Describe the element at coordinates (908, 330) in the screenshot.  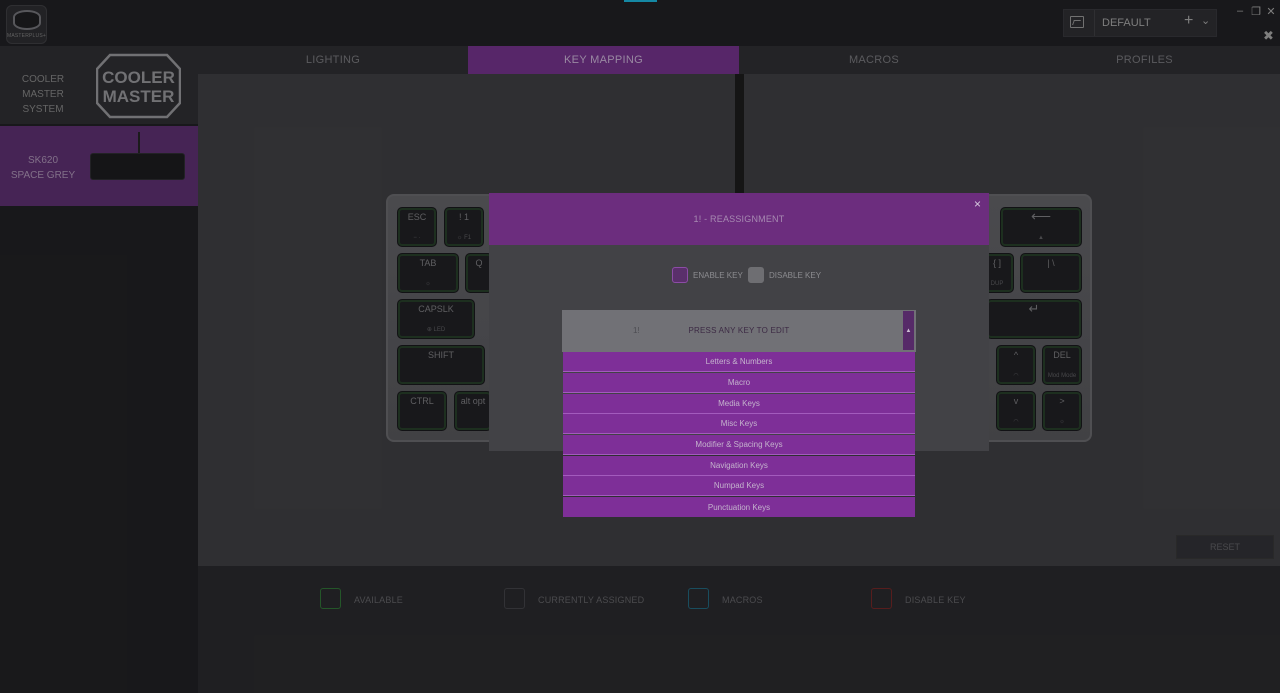
I see `chevron-up-icon: ▲` at that location.